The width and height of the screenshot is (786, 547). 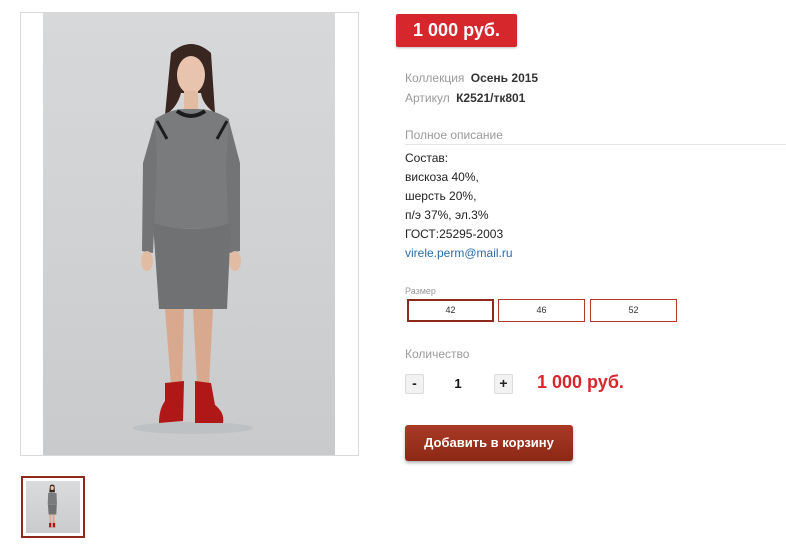 I want to click on article-row: Артикул К2521/тк801, so click(x=465, y=98).